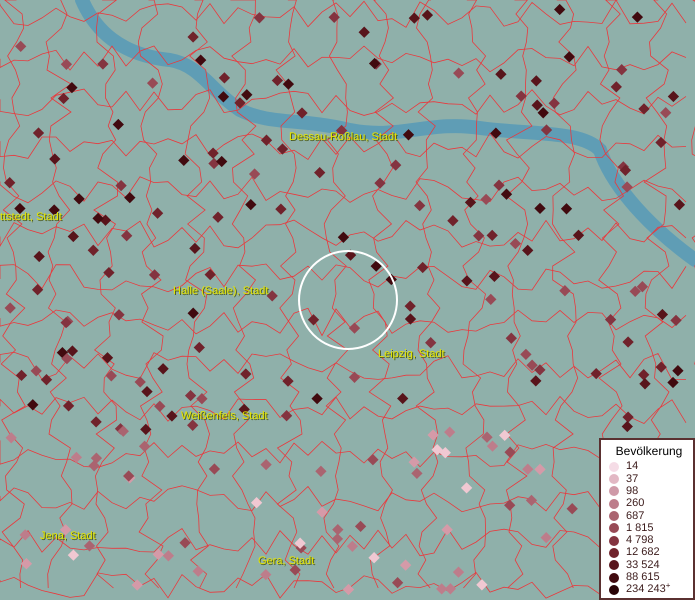 The width and height of the screenshot is (695, 600). I want to click on place-label: Jena, Stadt, so click(68, 536).